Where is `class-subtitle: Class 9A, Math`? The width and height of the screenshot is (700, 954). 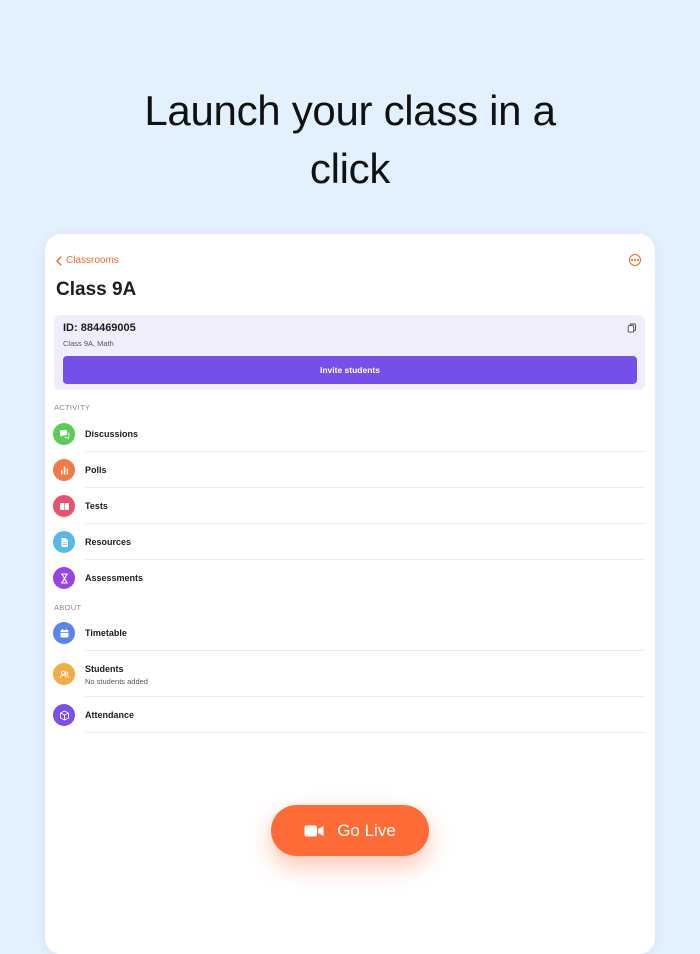 class-subtitle: Class 9A, Math is located at coordinates (88, 343).